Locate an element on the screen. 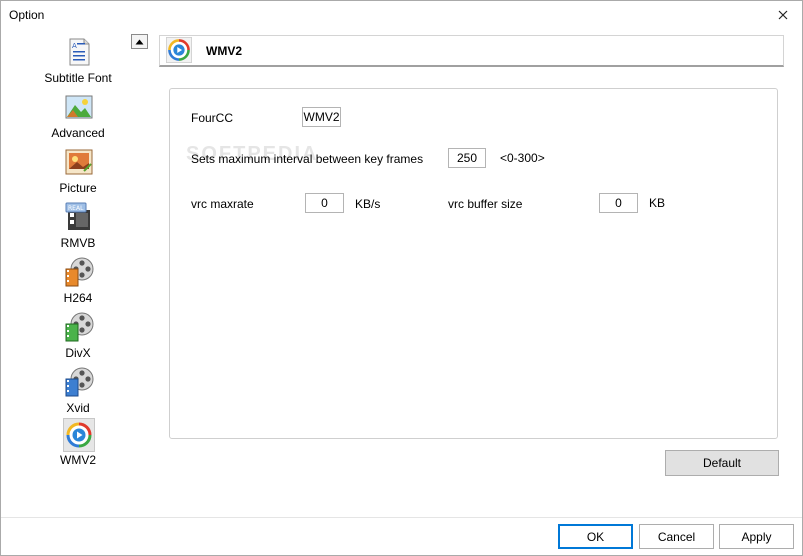 This screenshot has width=803, height=556. subtitle-font-icon: A is located at coordinates (79, 52).